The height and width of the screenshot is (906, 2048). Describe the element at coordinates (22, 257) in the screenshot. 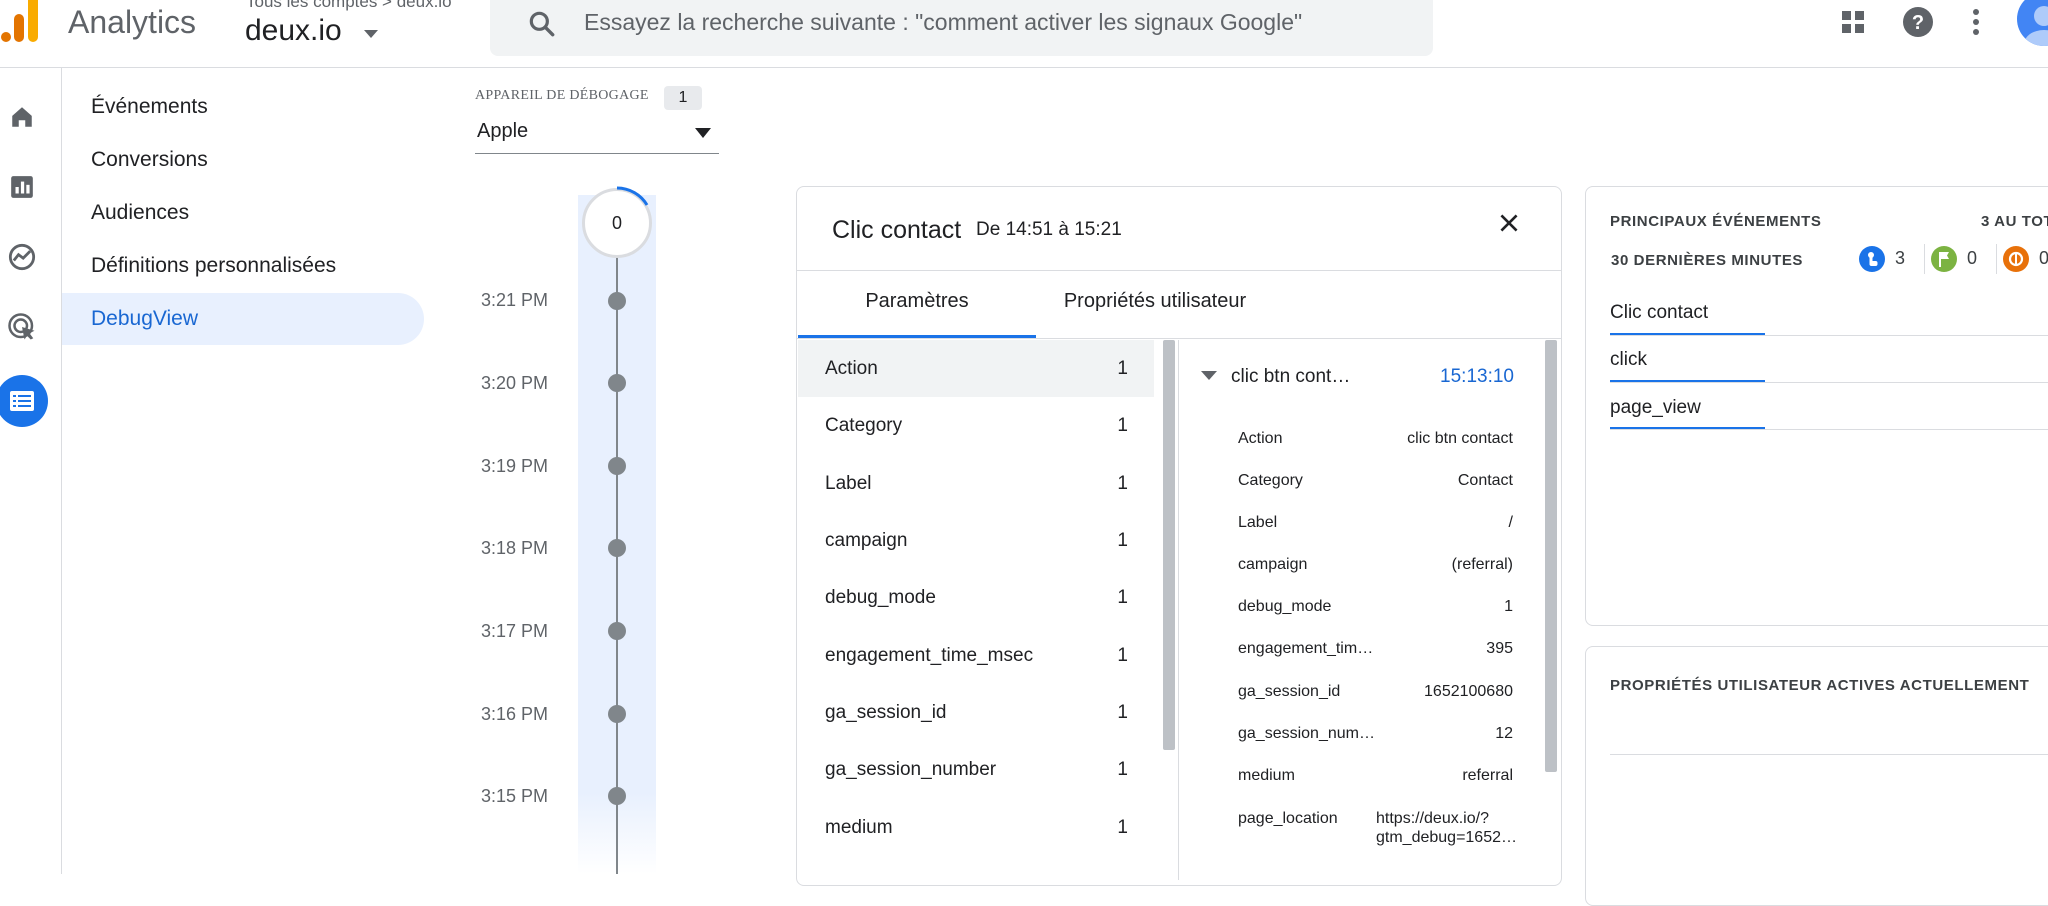

I see `explore-icon` at that location.